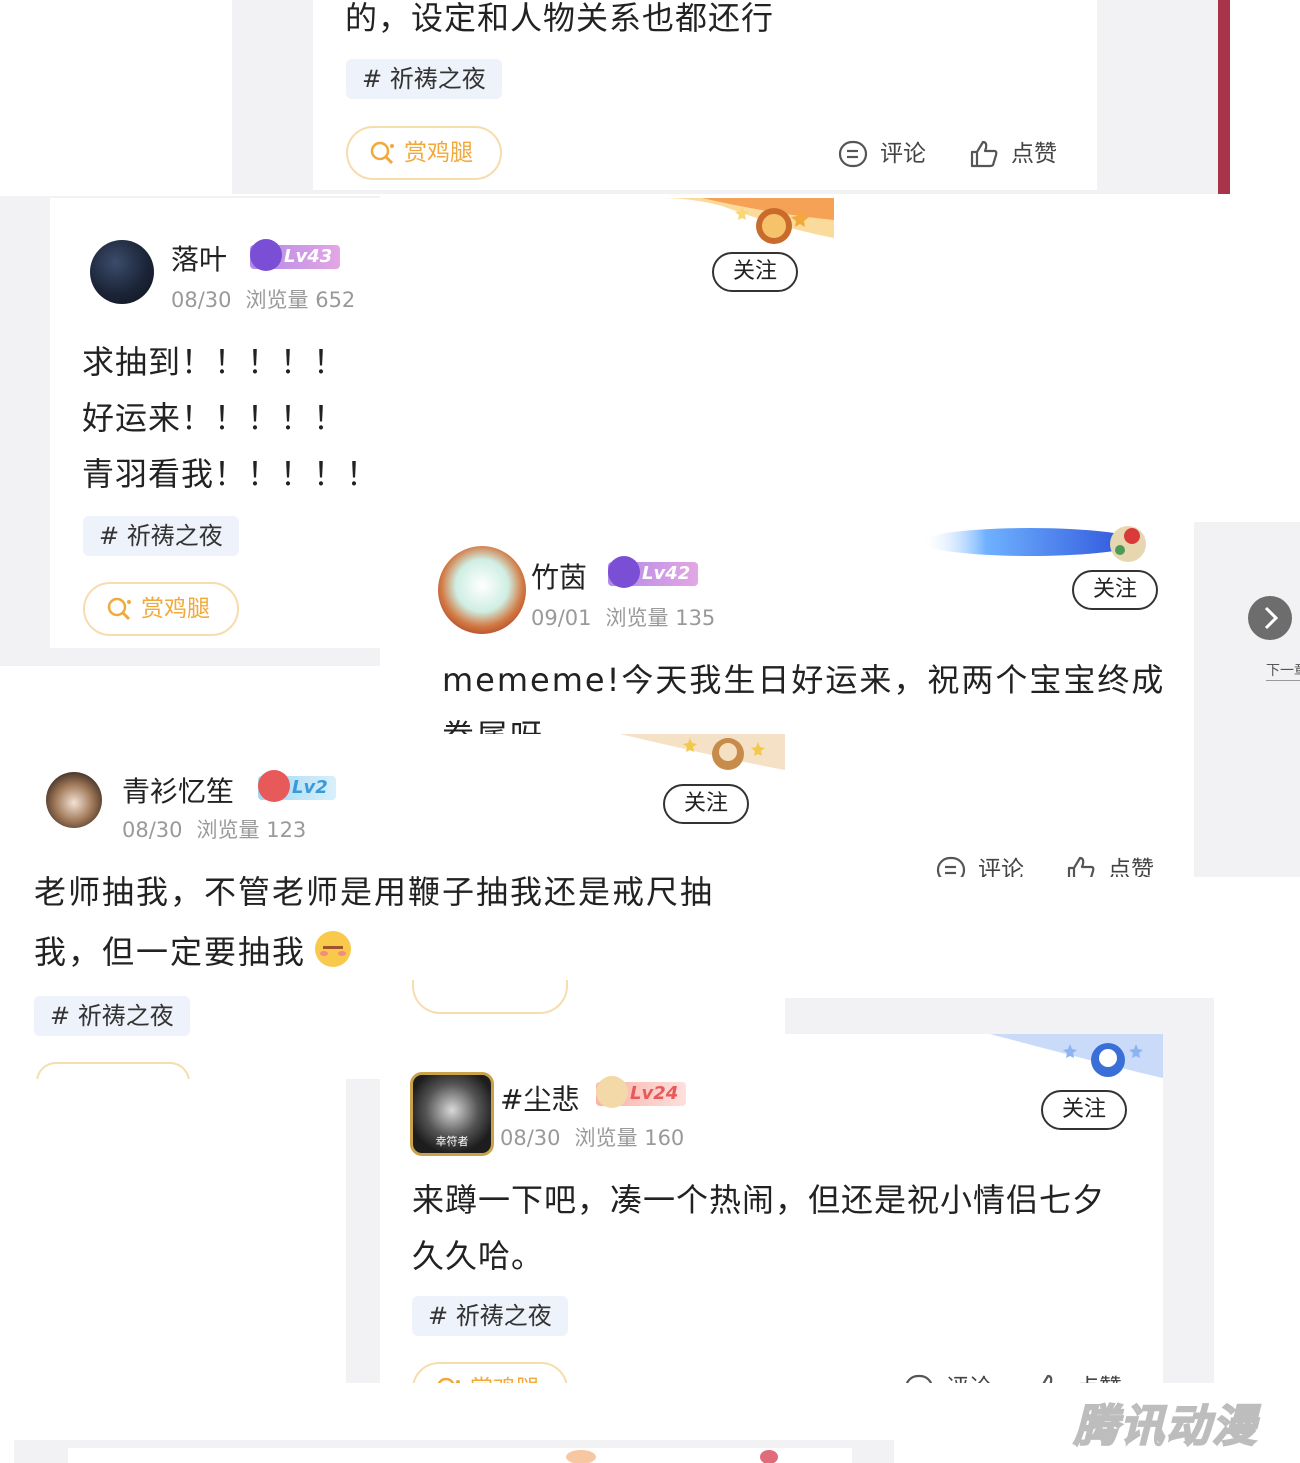 This screenshot has width=1300, height=1463. I want to click on avatar-caption: 幸符者, so click(452, 1141).